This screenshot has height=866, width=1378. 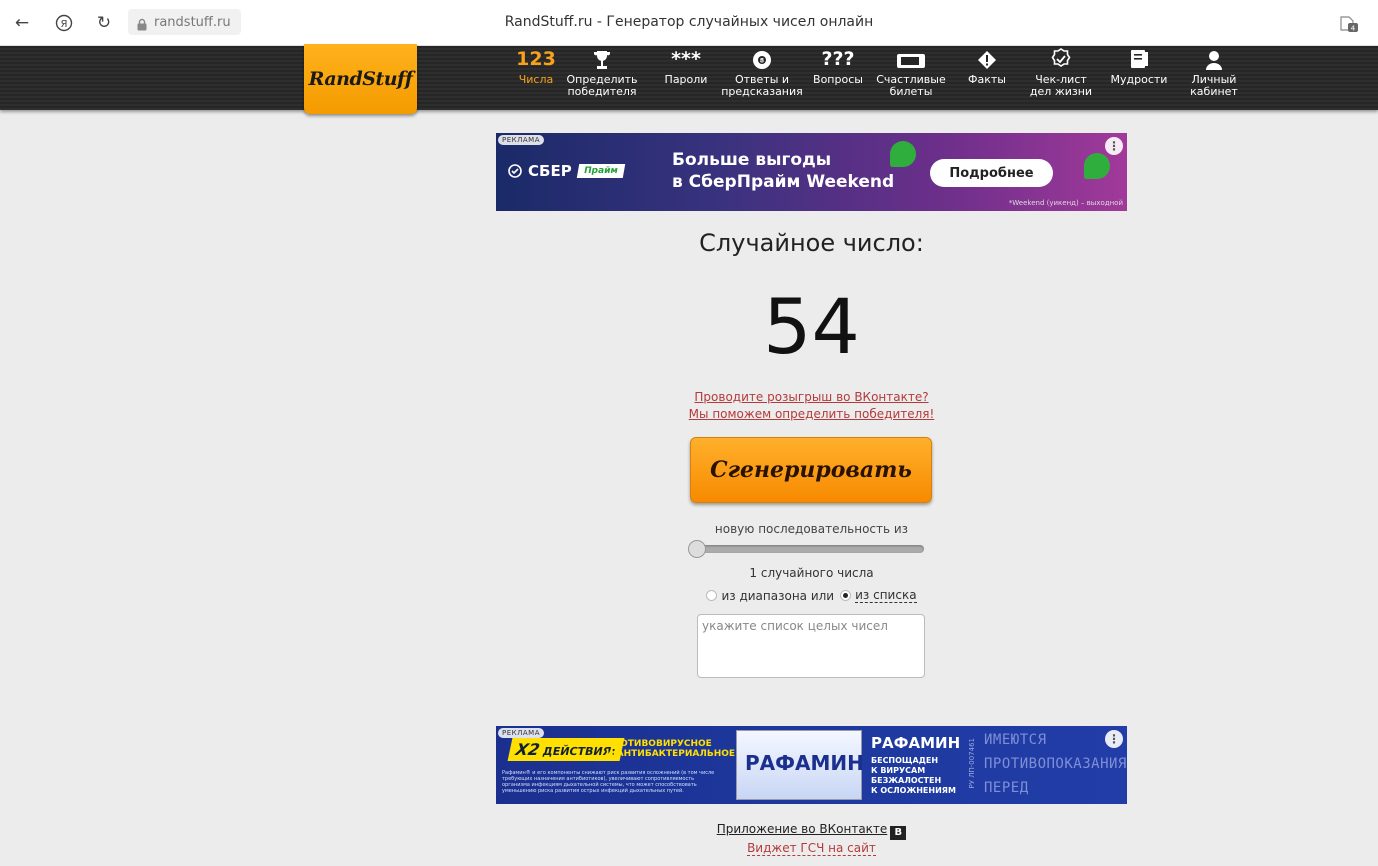 I want to click on nav-passwords: *** Пароли, so click(x=686, y=78).